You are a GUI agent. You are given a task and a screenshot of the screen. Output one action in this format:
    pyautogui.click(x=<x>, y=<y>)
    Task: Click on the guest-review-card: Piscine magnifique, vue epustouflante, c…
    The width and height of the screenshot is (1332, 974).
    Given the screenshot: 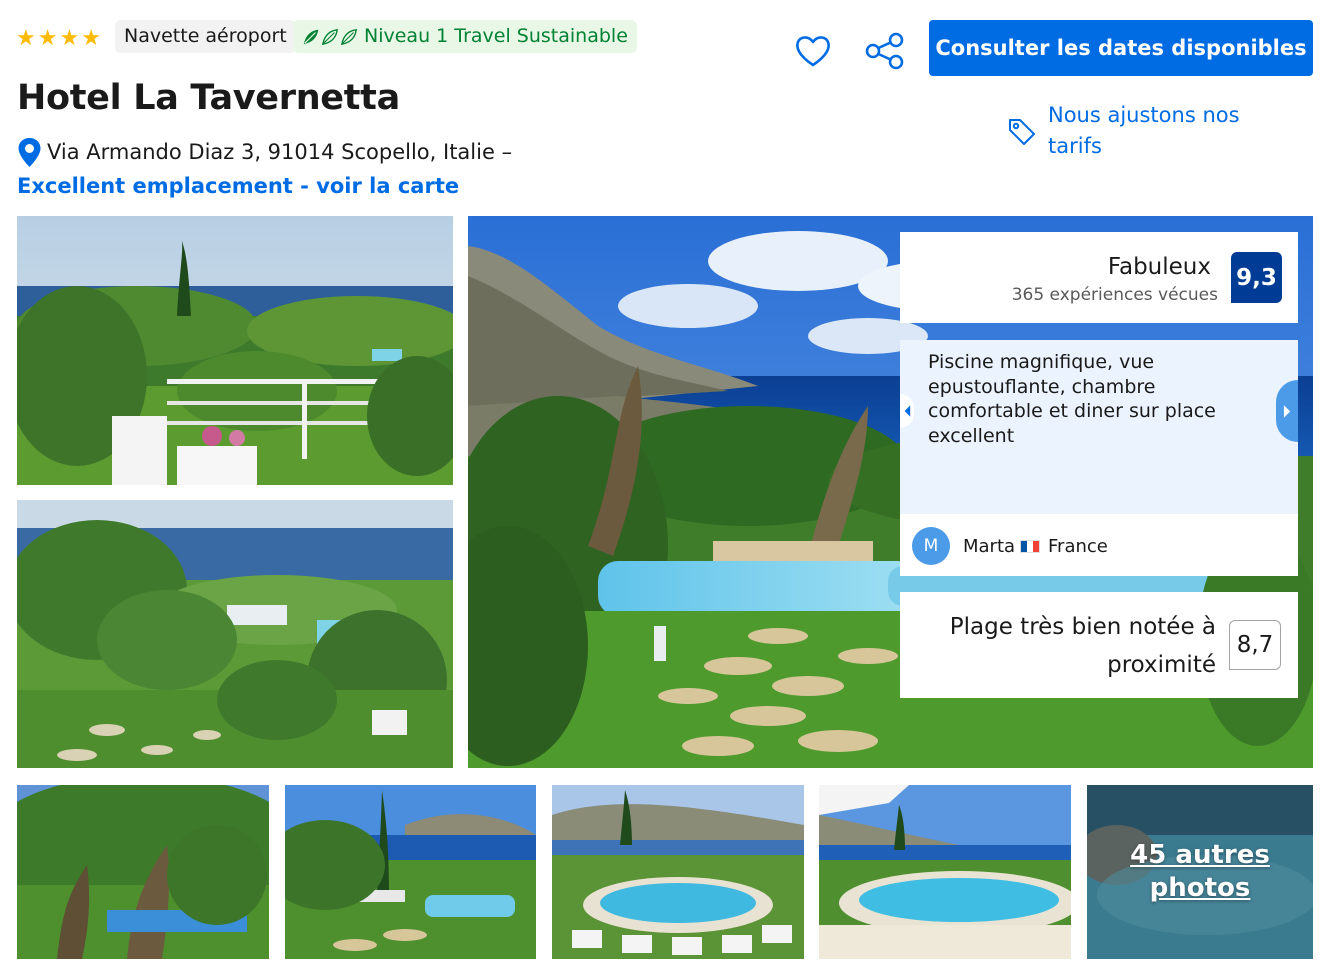 What is the action you would take?
    pyautogui.click(x=1099, y=458)
    